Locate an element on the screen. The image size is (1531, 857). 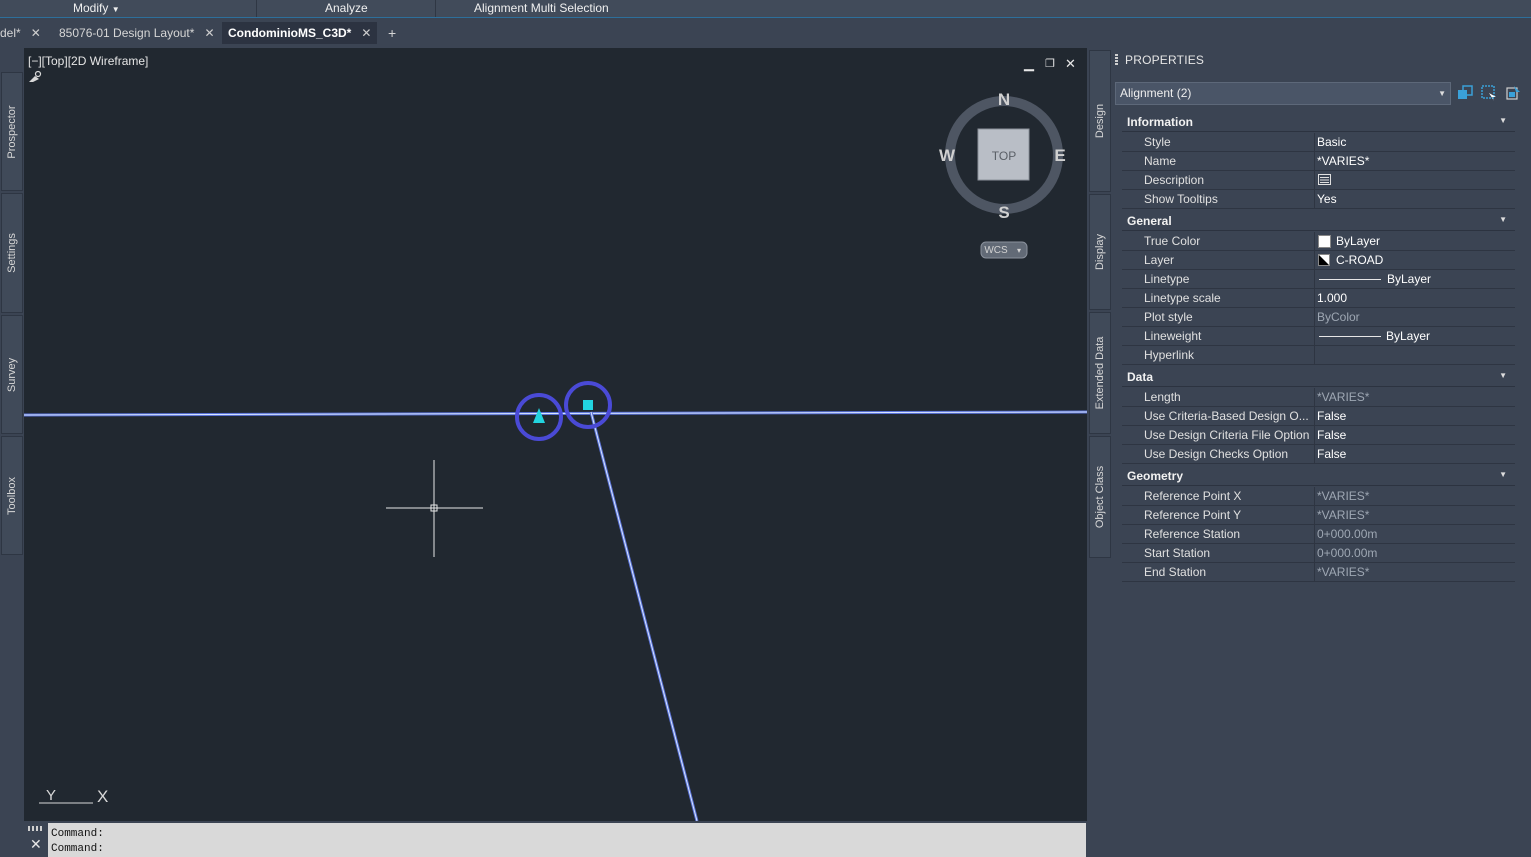
property-value: C-ROAD is located at coordinates (1359, 260).